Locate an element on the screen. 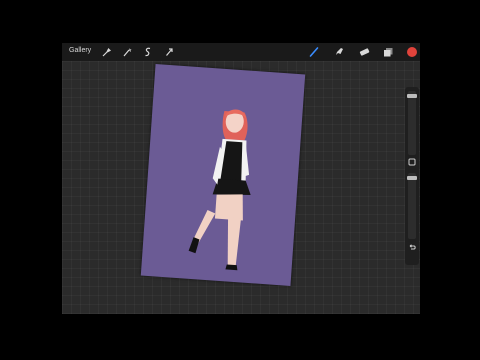 The height and width of the screenshot is (360, 480). gallery-button: Gallery is located at coordinates (80, 50).